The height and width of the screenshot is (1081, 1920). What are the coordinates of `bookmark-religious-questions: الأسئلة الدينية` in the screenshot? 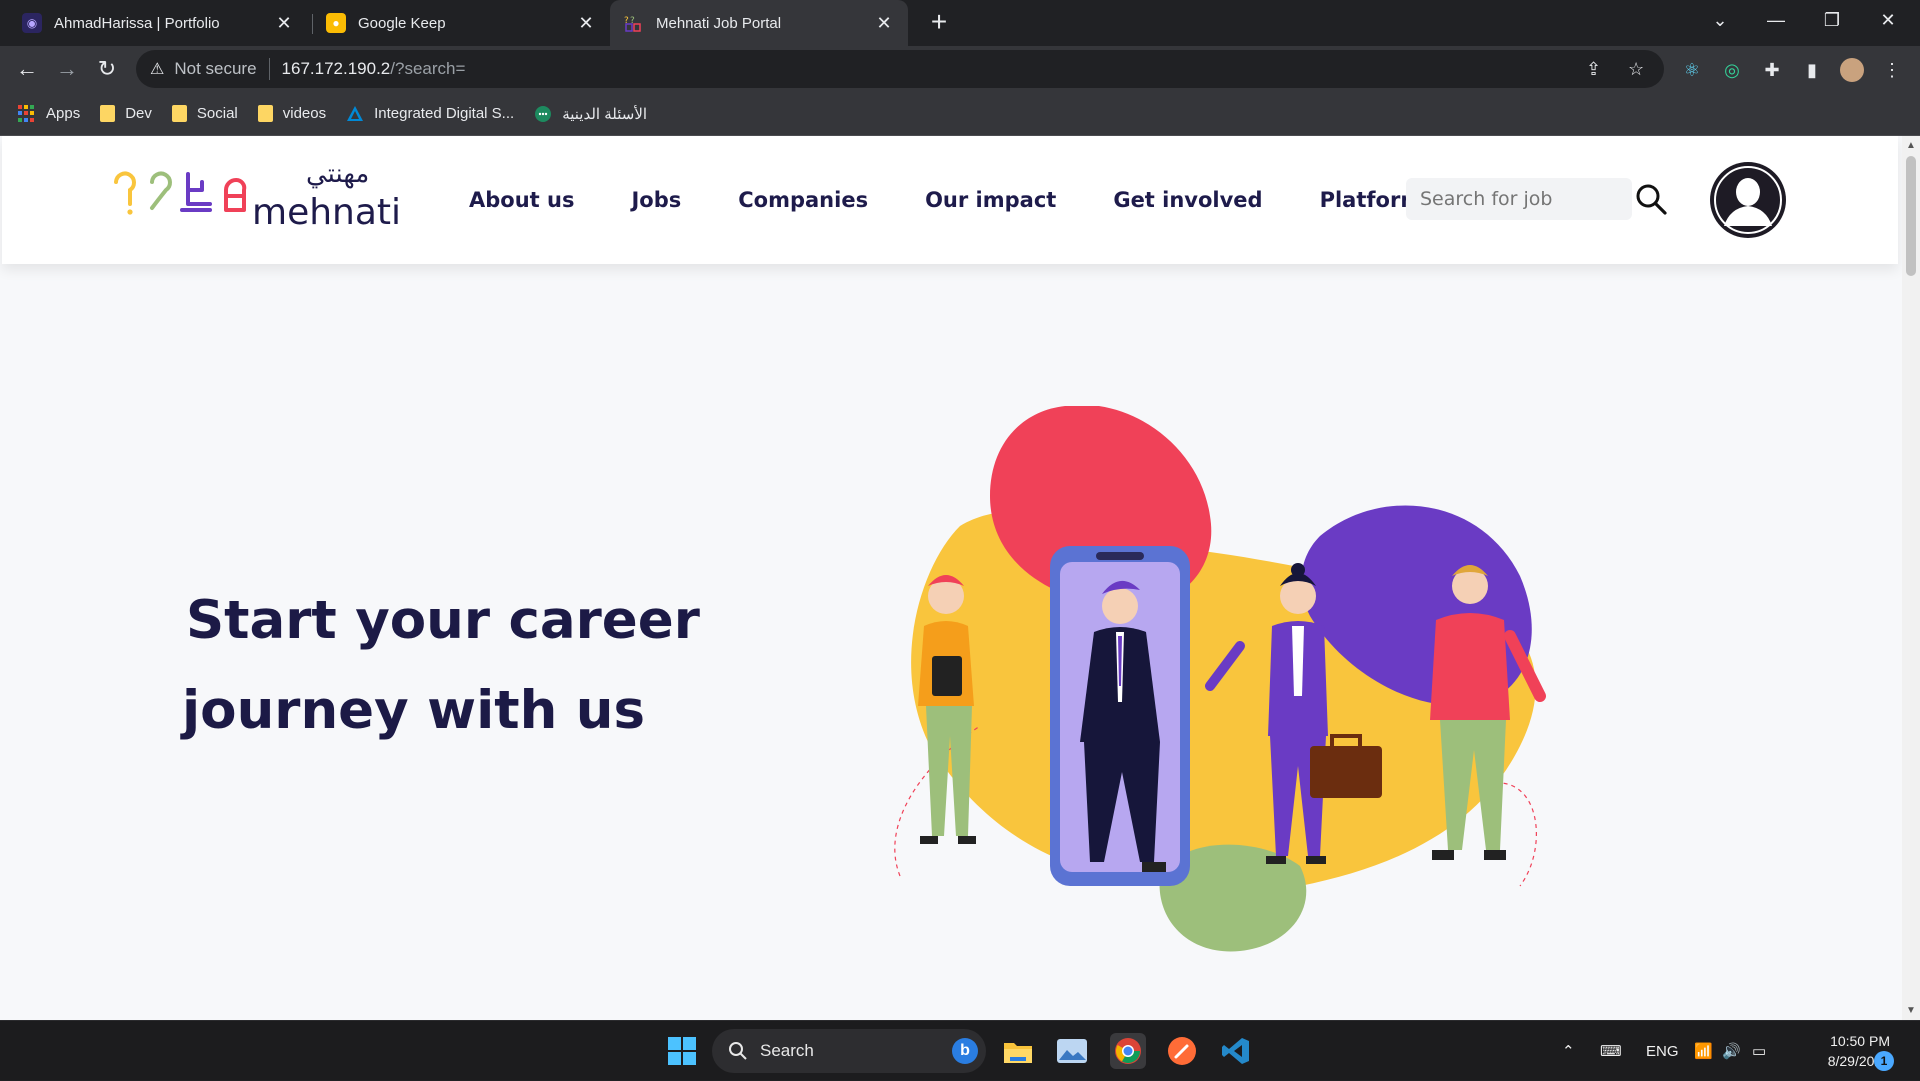 It's located at (590, 114).